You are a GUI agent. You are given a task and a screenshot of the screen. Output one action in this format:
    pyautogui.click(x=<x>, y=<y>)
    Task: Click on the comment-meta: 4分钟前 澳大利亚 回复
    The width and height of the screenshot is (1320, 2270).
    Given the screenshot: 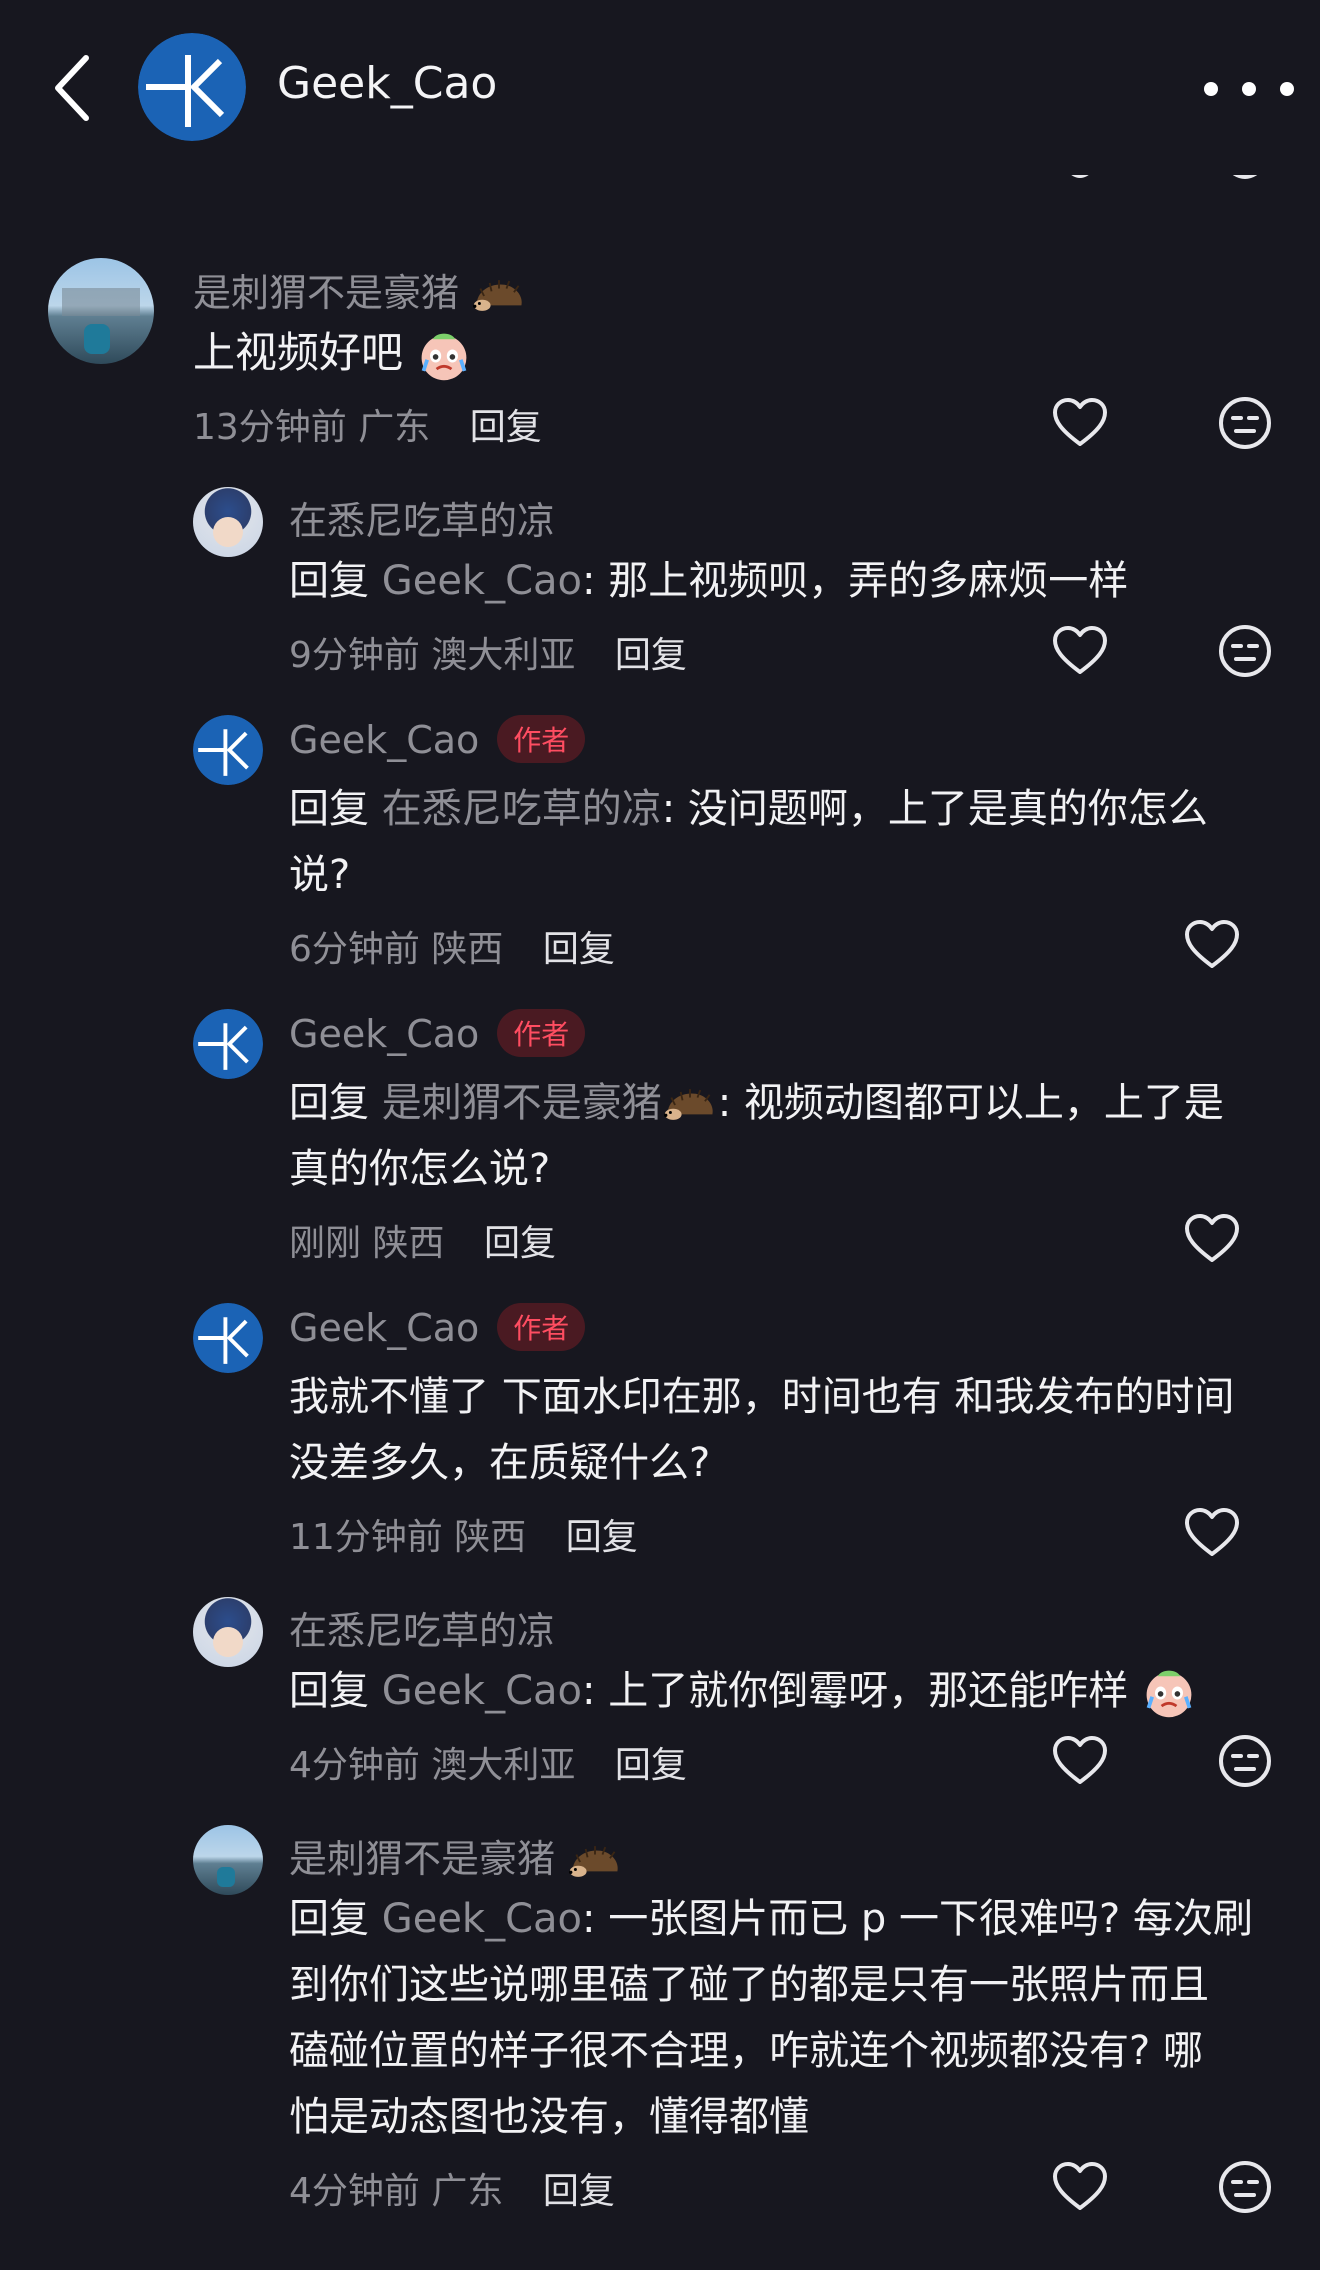 What is the action you would take?
    pyautogui.click(x=488, y=1762)
    